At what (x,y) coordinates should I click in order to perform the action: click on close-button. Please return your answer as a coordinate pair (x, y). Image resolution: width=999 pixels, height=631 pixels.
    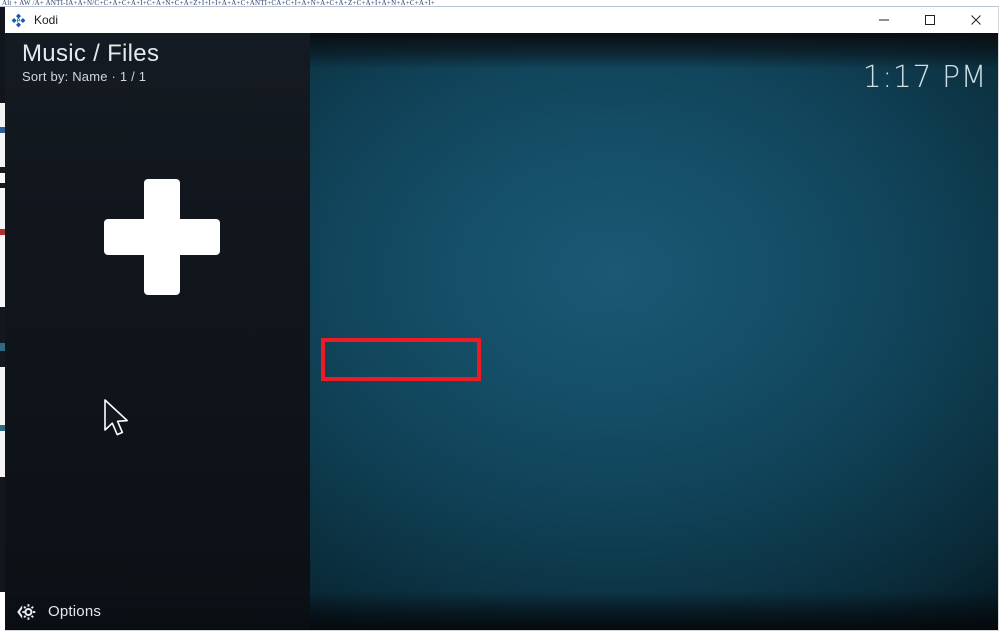
    Looking at the image, I should click on (975, 20).